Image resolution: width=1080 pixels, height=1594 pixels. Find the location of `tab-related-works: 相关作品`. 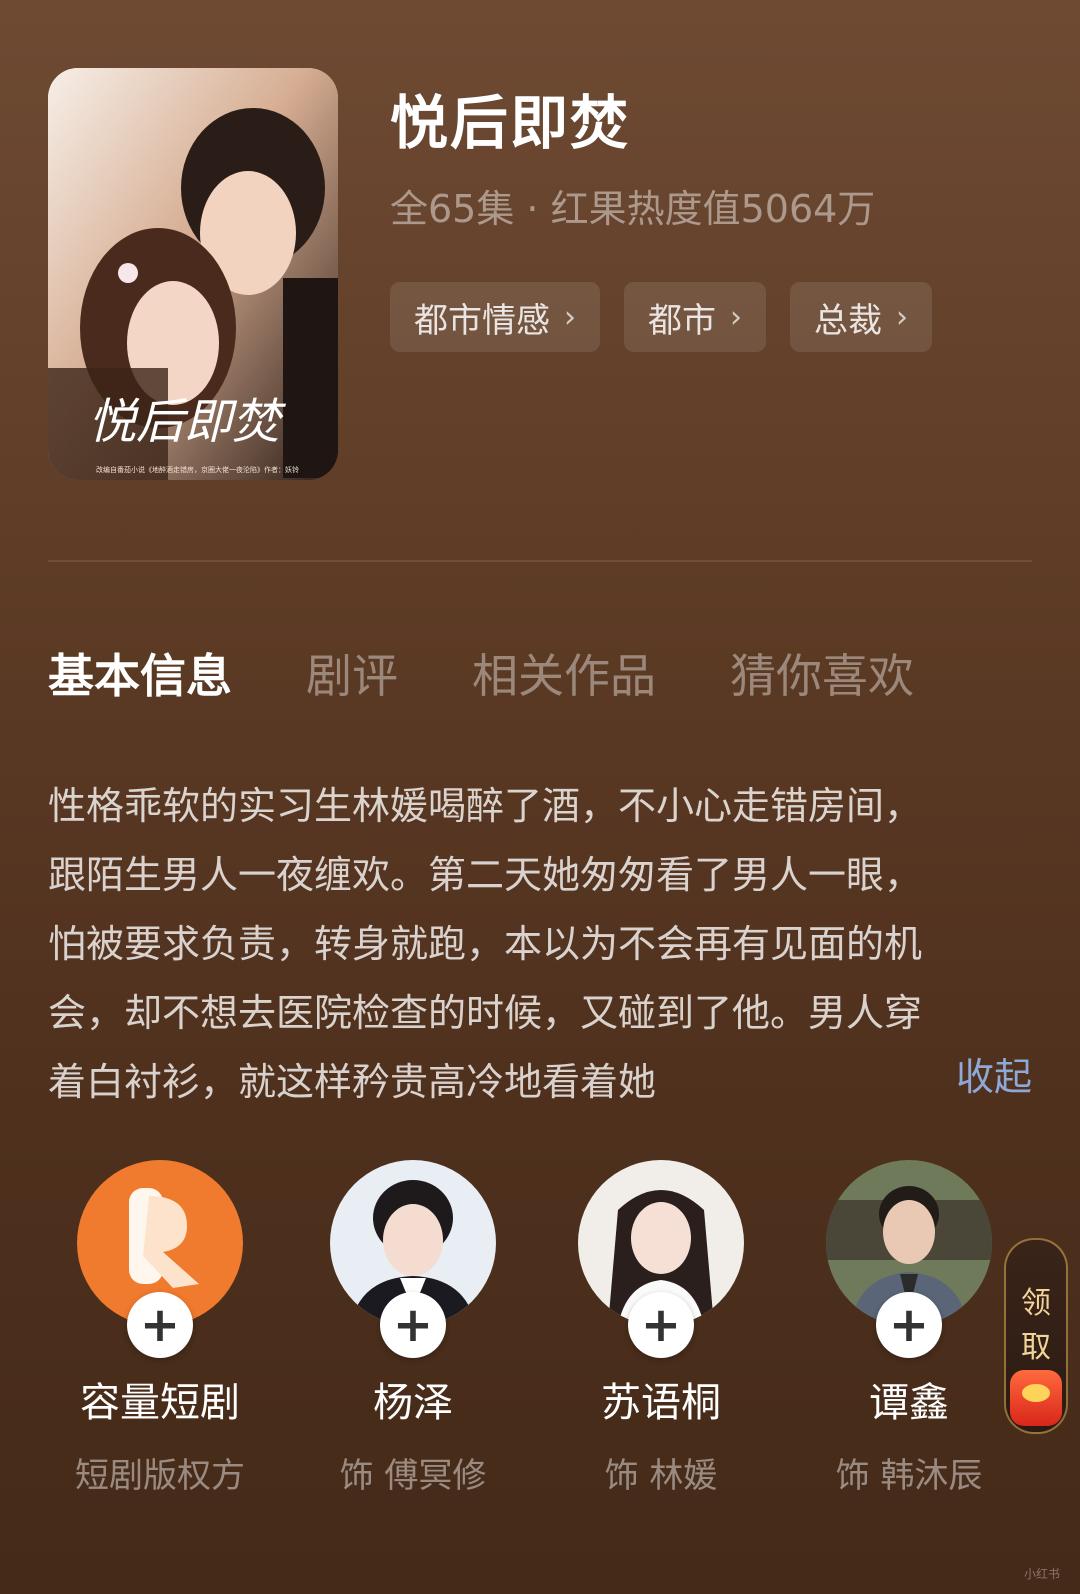

tab-related-works: 相关作品 is located at coordinates (564, 673).